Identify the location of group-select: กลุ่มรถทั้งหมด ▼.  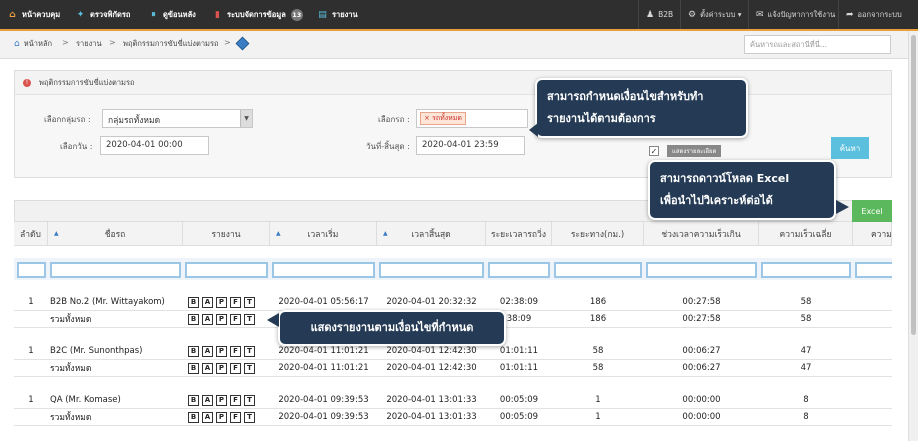
(177, 118).